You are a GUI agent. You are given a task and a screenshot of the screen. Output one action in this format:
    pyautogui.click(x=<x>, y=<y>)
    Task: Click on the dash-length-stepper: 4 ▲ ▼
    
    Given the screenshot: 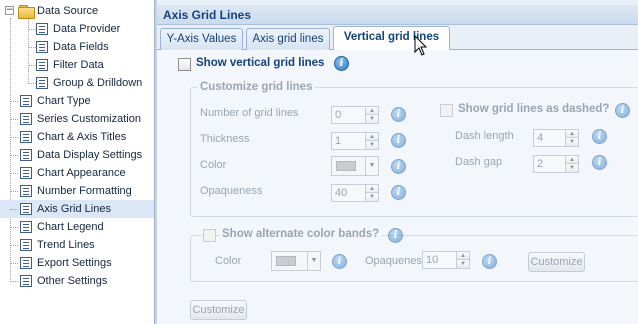 What is the action you would take?
    pyautogui.click(x=556, y=138)
    